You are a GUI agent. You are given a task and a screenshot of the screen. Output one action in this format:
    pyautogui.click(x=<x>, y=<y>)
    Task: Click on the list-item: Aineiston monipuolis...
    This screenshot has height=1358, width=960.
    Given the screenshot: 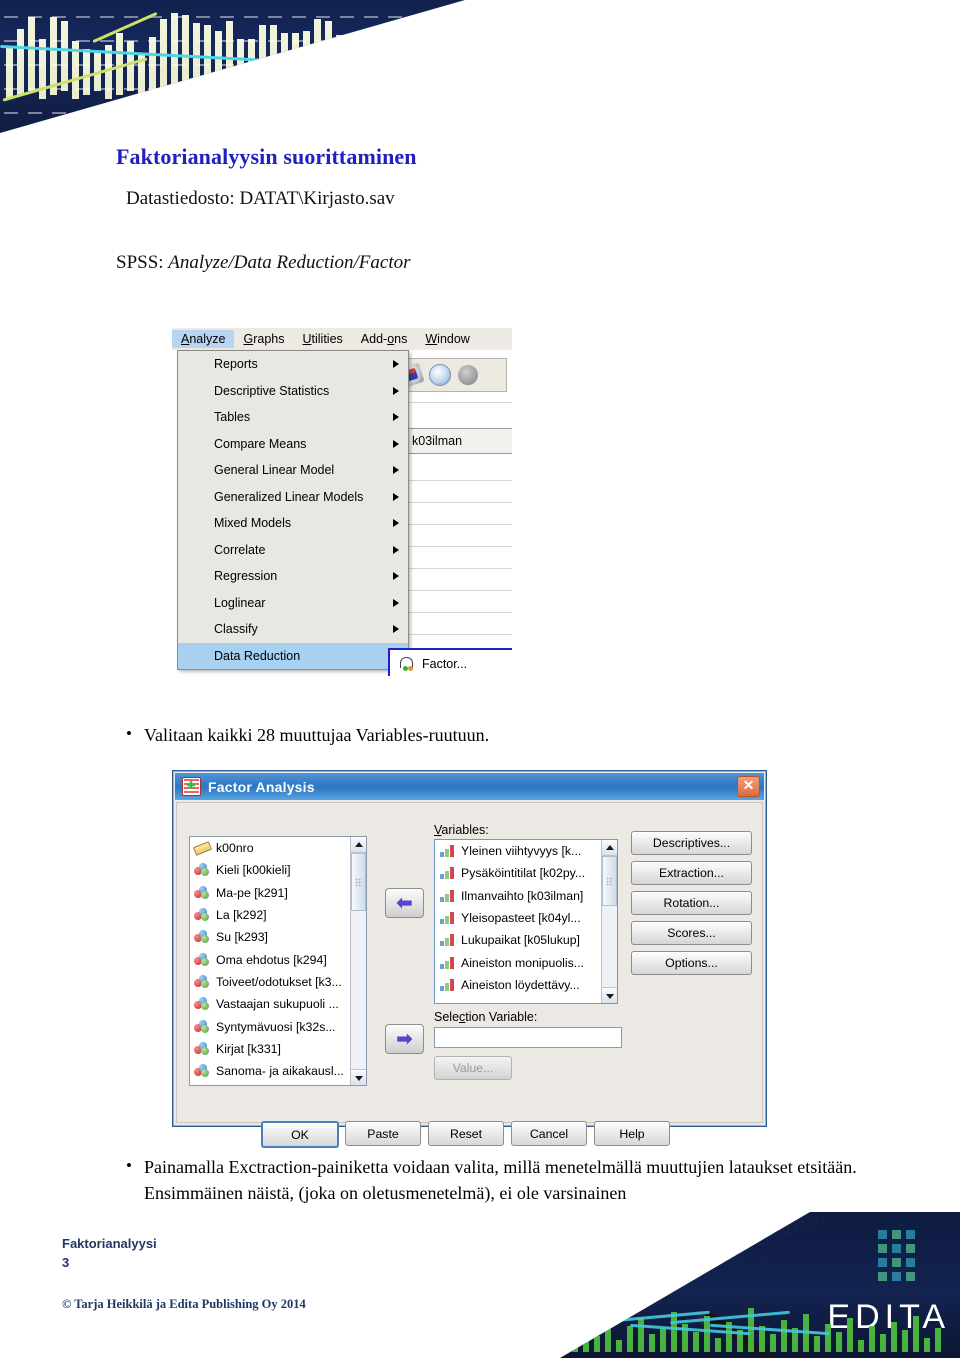 What is the action you would take?
    pyautogui.click(x=526, y=962)
    